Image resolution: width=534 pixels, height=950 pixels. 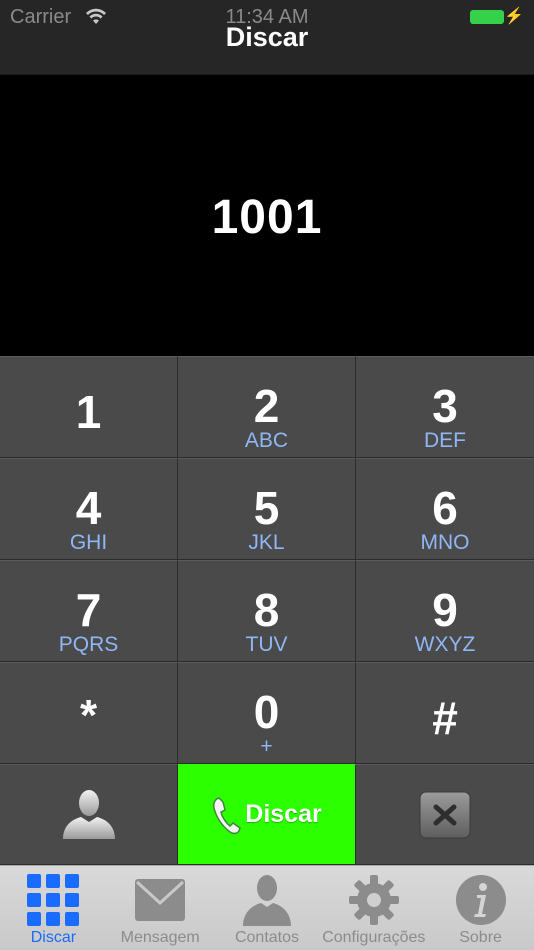 I want to click on key-letters: +, so click(x=266, y=746).